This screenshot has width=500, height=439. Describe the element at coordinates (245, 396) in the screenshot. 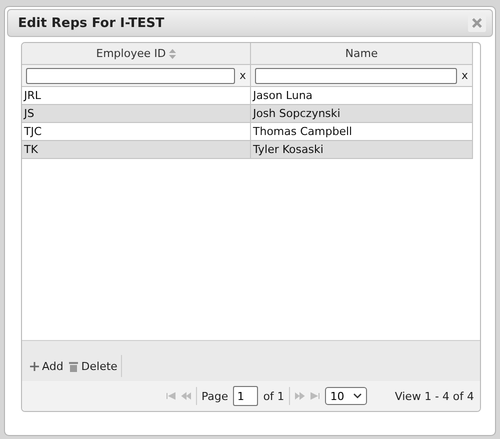

I see `page-field: 1` at that location.